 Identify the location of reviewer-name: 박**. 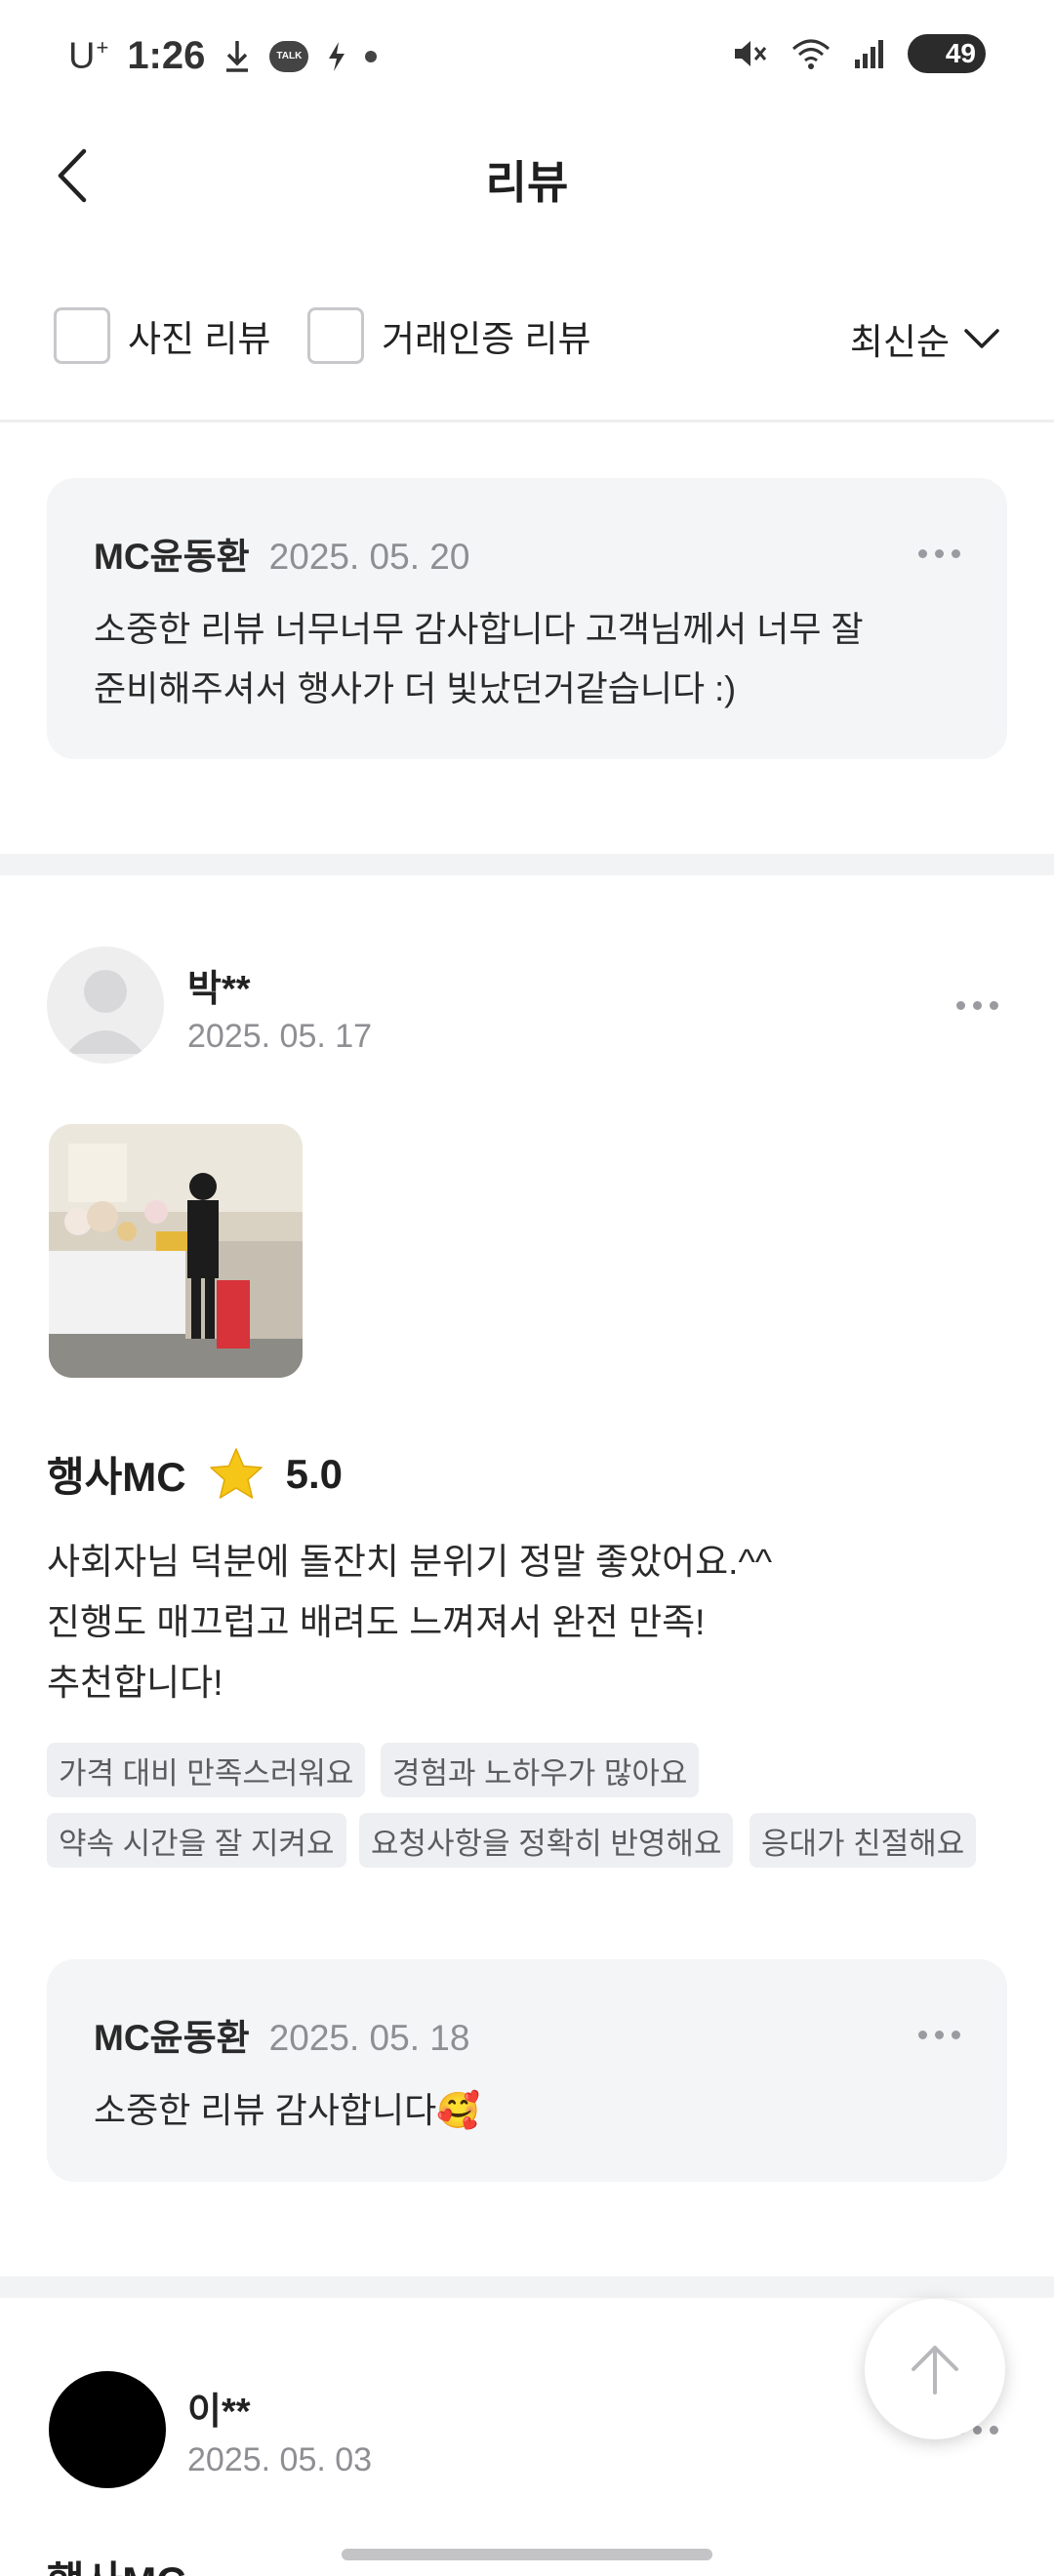
(219, 989).